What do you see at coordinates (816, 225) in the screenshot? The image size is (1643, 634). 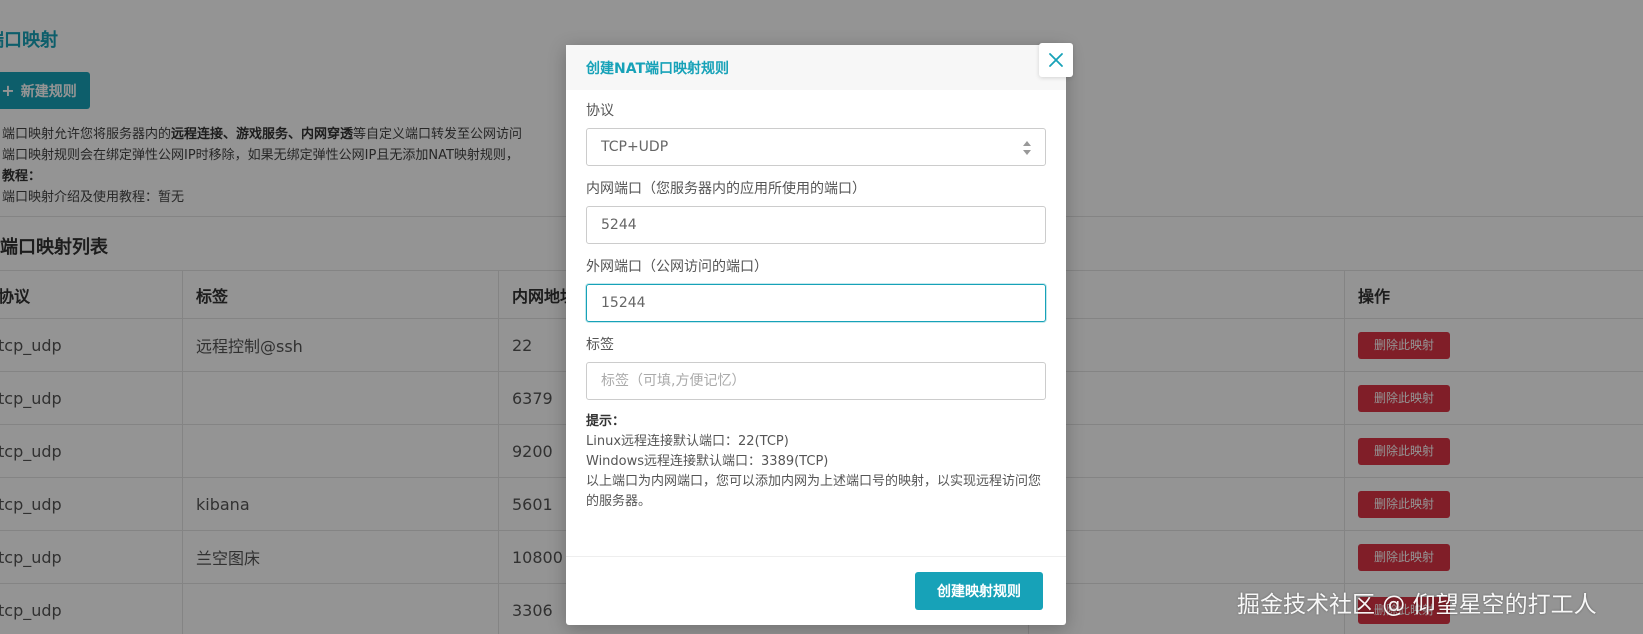 I see `internal-port-input` at bounding box center [816, 225].